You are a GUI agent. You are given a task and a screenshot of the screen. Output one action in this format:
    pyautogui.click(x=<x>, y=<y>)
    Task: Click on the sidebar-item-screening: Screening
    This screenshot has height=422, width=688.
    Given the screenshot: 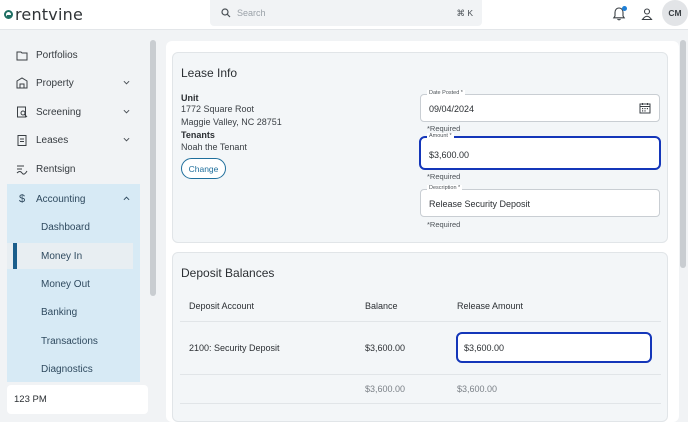 What is the action you would take?
    pyautogui.click(x=73, y=112)
    